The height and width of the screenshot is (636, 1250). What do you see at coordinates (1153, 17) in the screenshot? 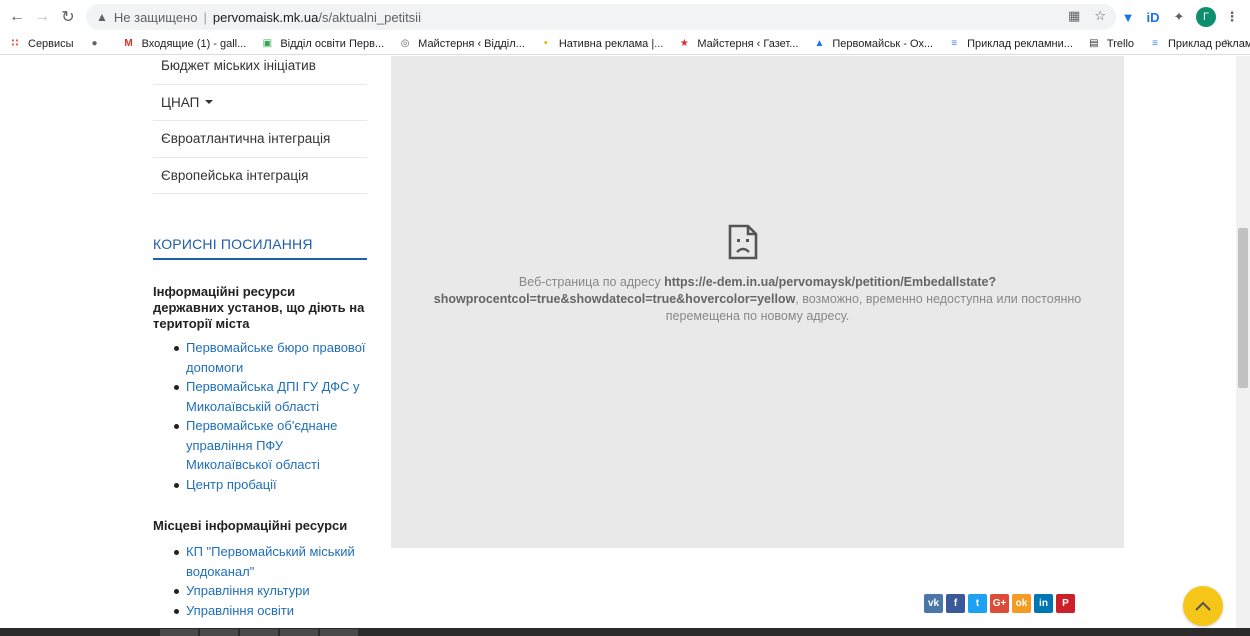
I see `id-extension-icon: iD` at bounding box center [1153, 17].